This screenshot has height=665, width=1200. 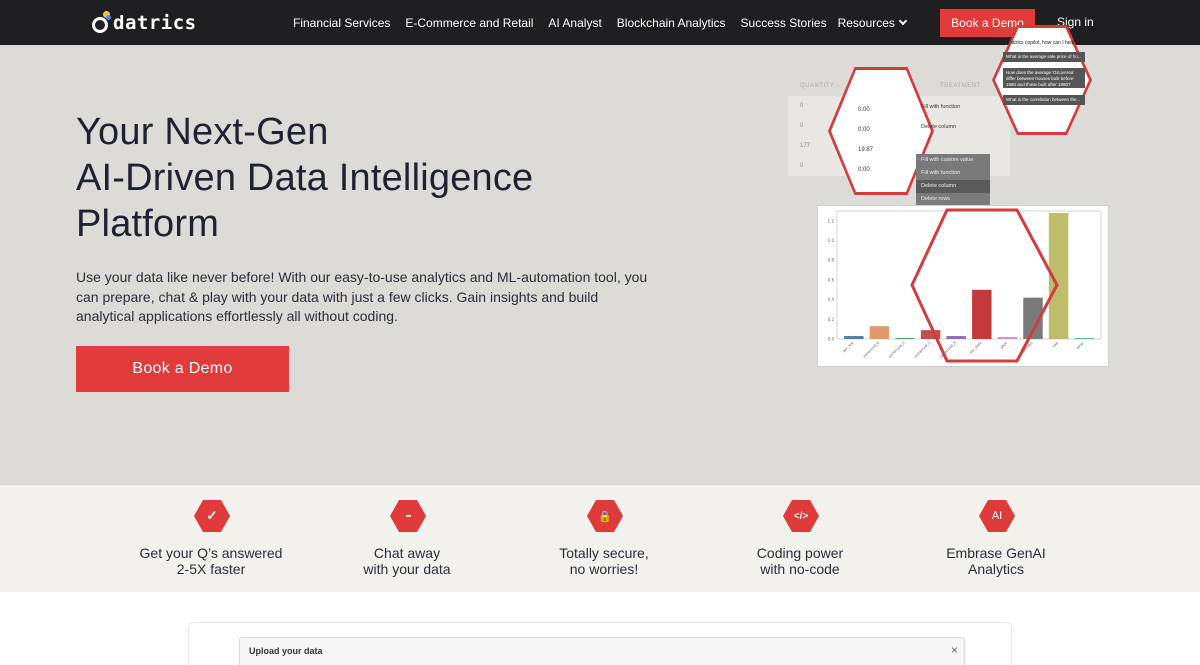 I want to click on feature-line1: Totally secure,, so click(x=604, y=553).